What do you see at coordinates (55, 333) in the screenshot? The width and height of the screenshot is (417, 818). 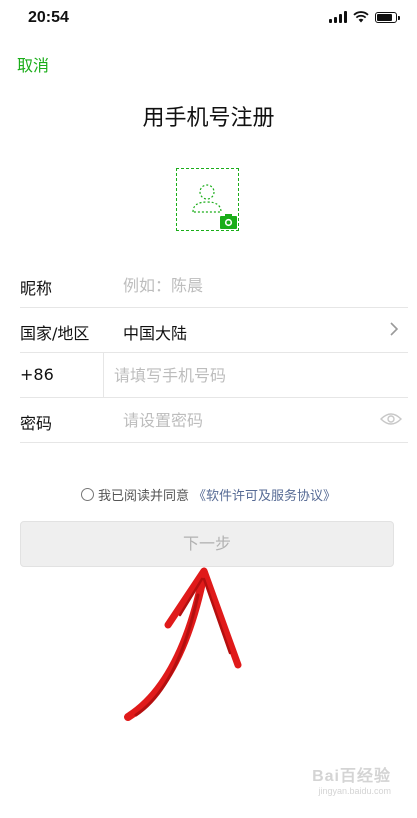 I see `region-label: 国家/地区` at bounding box center [55, 333].